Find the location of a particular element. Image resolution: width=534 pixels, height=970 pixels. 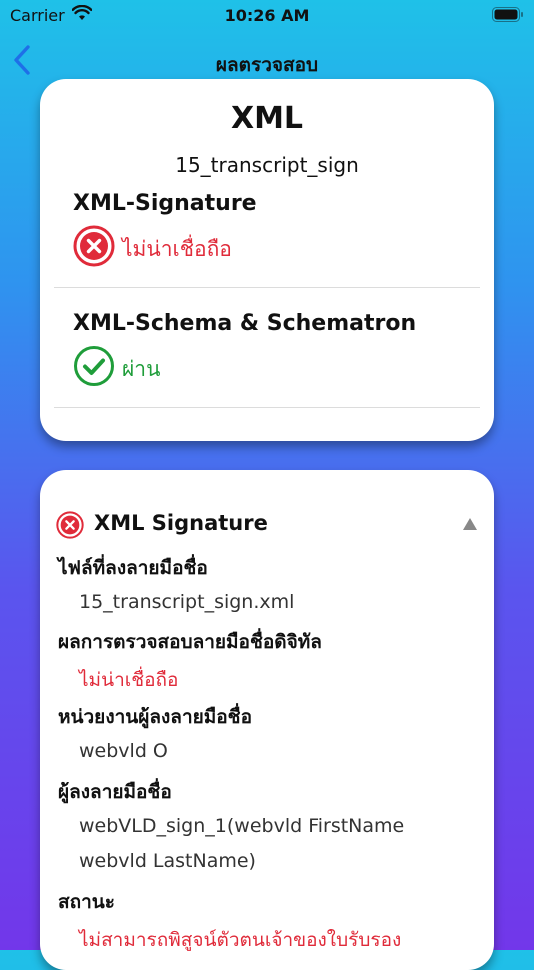

xml-schema-title: XML-Schema & Schematron is located at coordinates (245, 323).